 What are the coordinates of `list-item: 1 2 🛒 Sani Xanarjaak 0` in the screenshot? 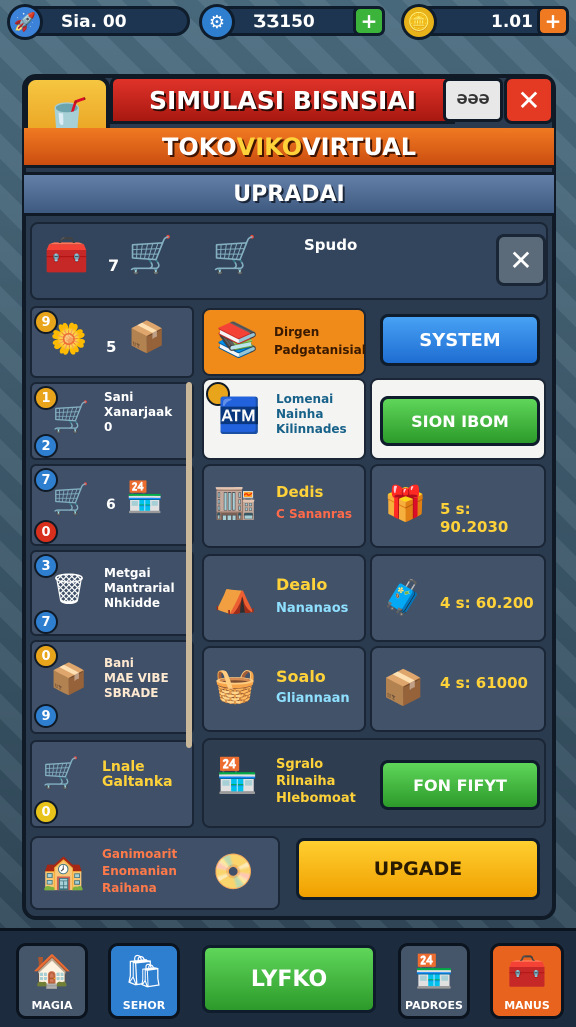 It's located at (112, 421).